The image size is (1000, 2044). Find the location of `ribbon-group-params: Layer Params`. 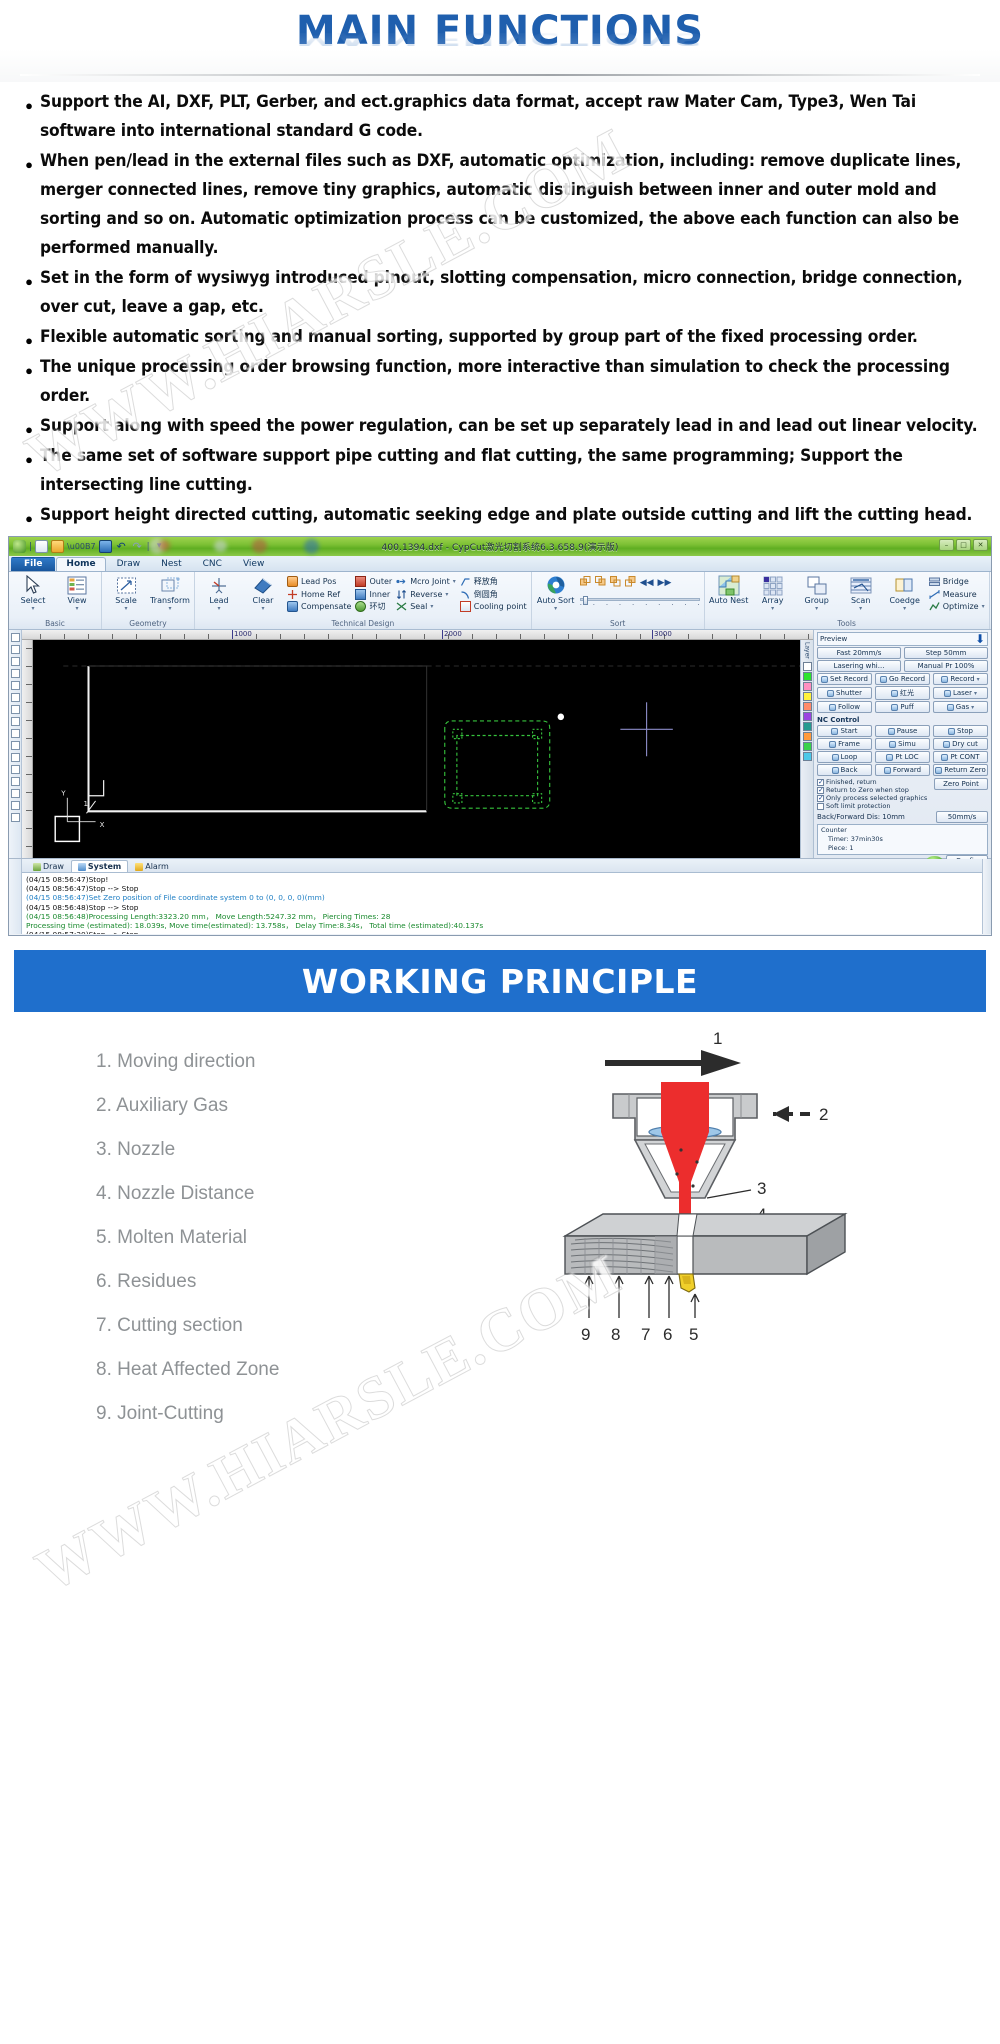

ribbon-group-params: Layer Params is located at coordinates (990, 600).